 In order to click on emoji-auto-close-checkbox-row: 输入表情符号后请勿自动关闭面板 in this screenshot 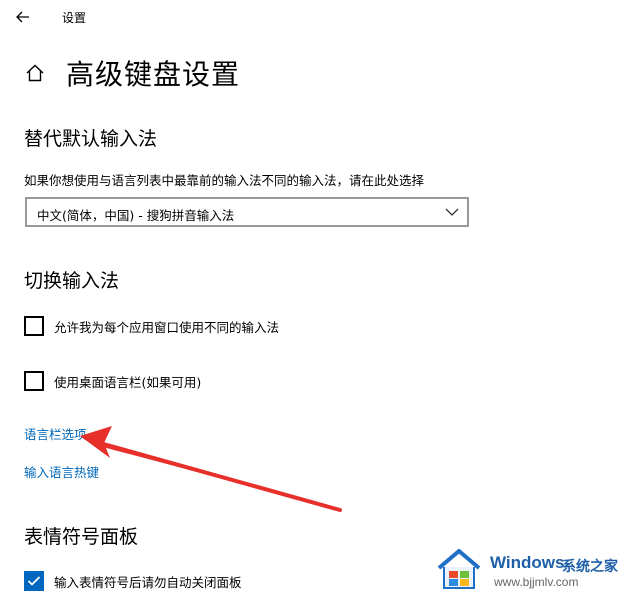, I will do `click(133, 581)`.